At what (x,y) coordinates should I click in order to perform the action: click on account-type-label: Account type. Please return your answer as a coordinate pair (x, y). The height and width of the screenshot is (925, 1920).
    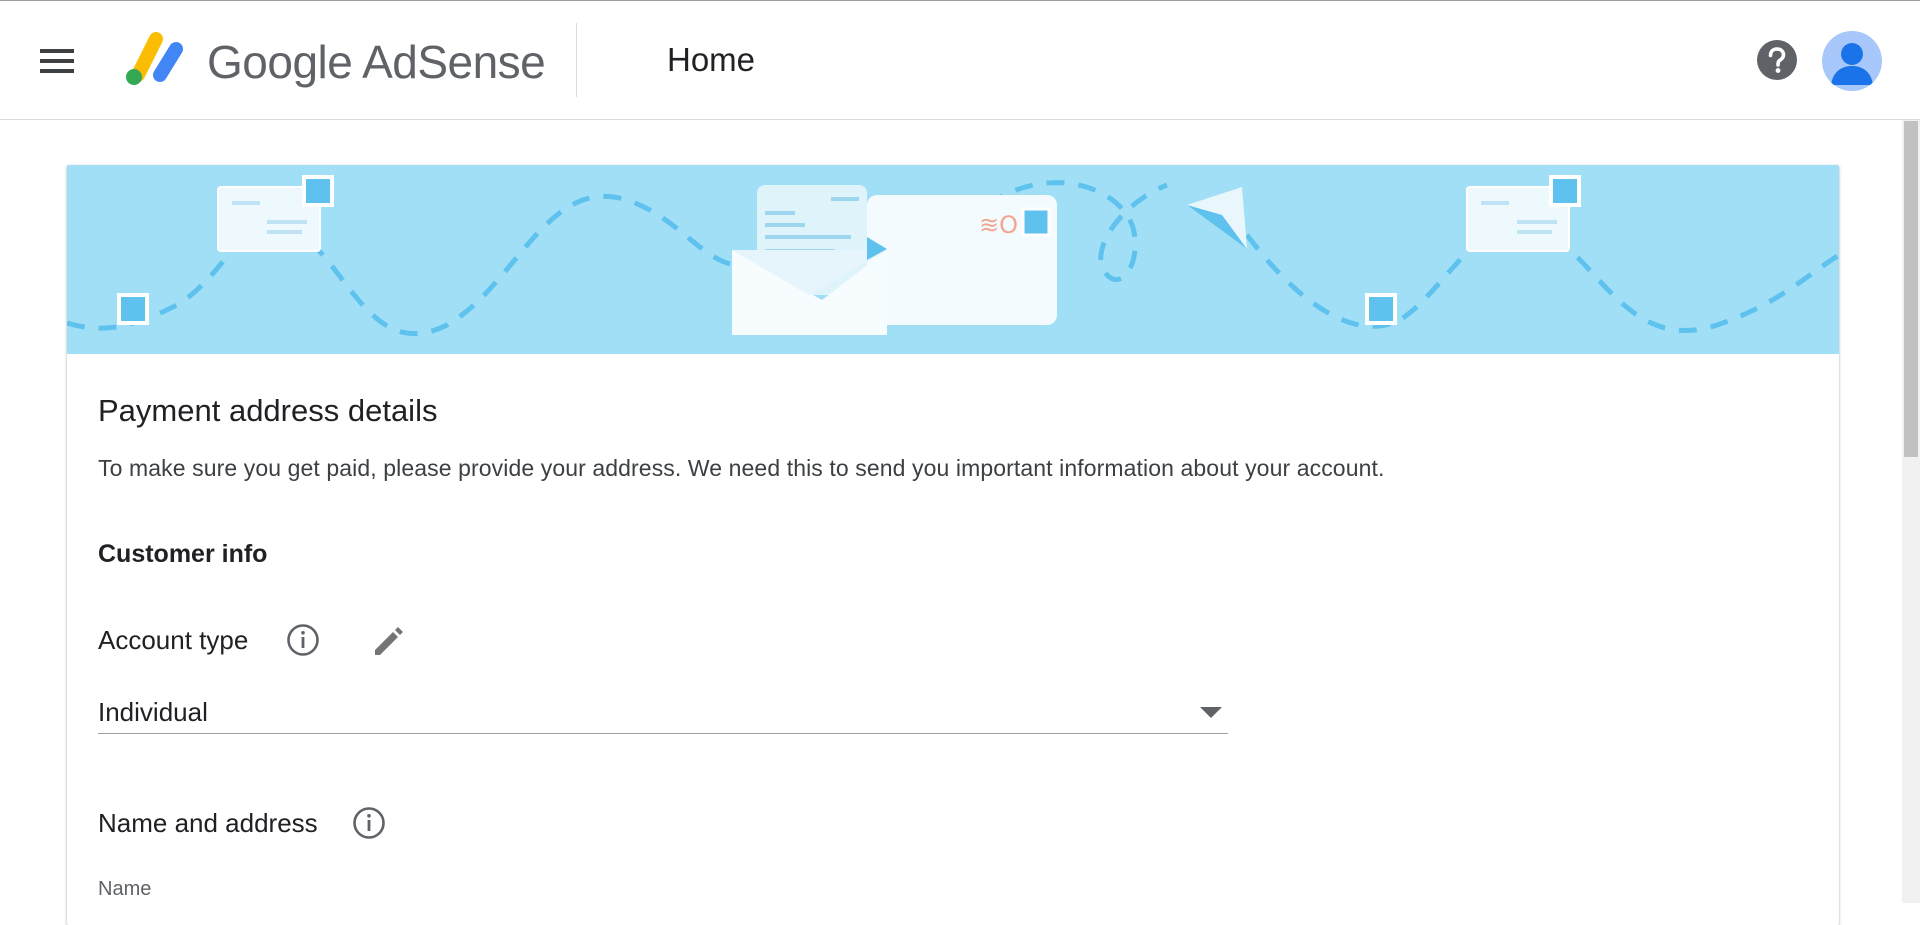
    Looking at the image, I should click on (173, 640).